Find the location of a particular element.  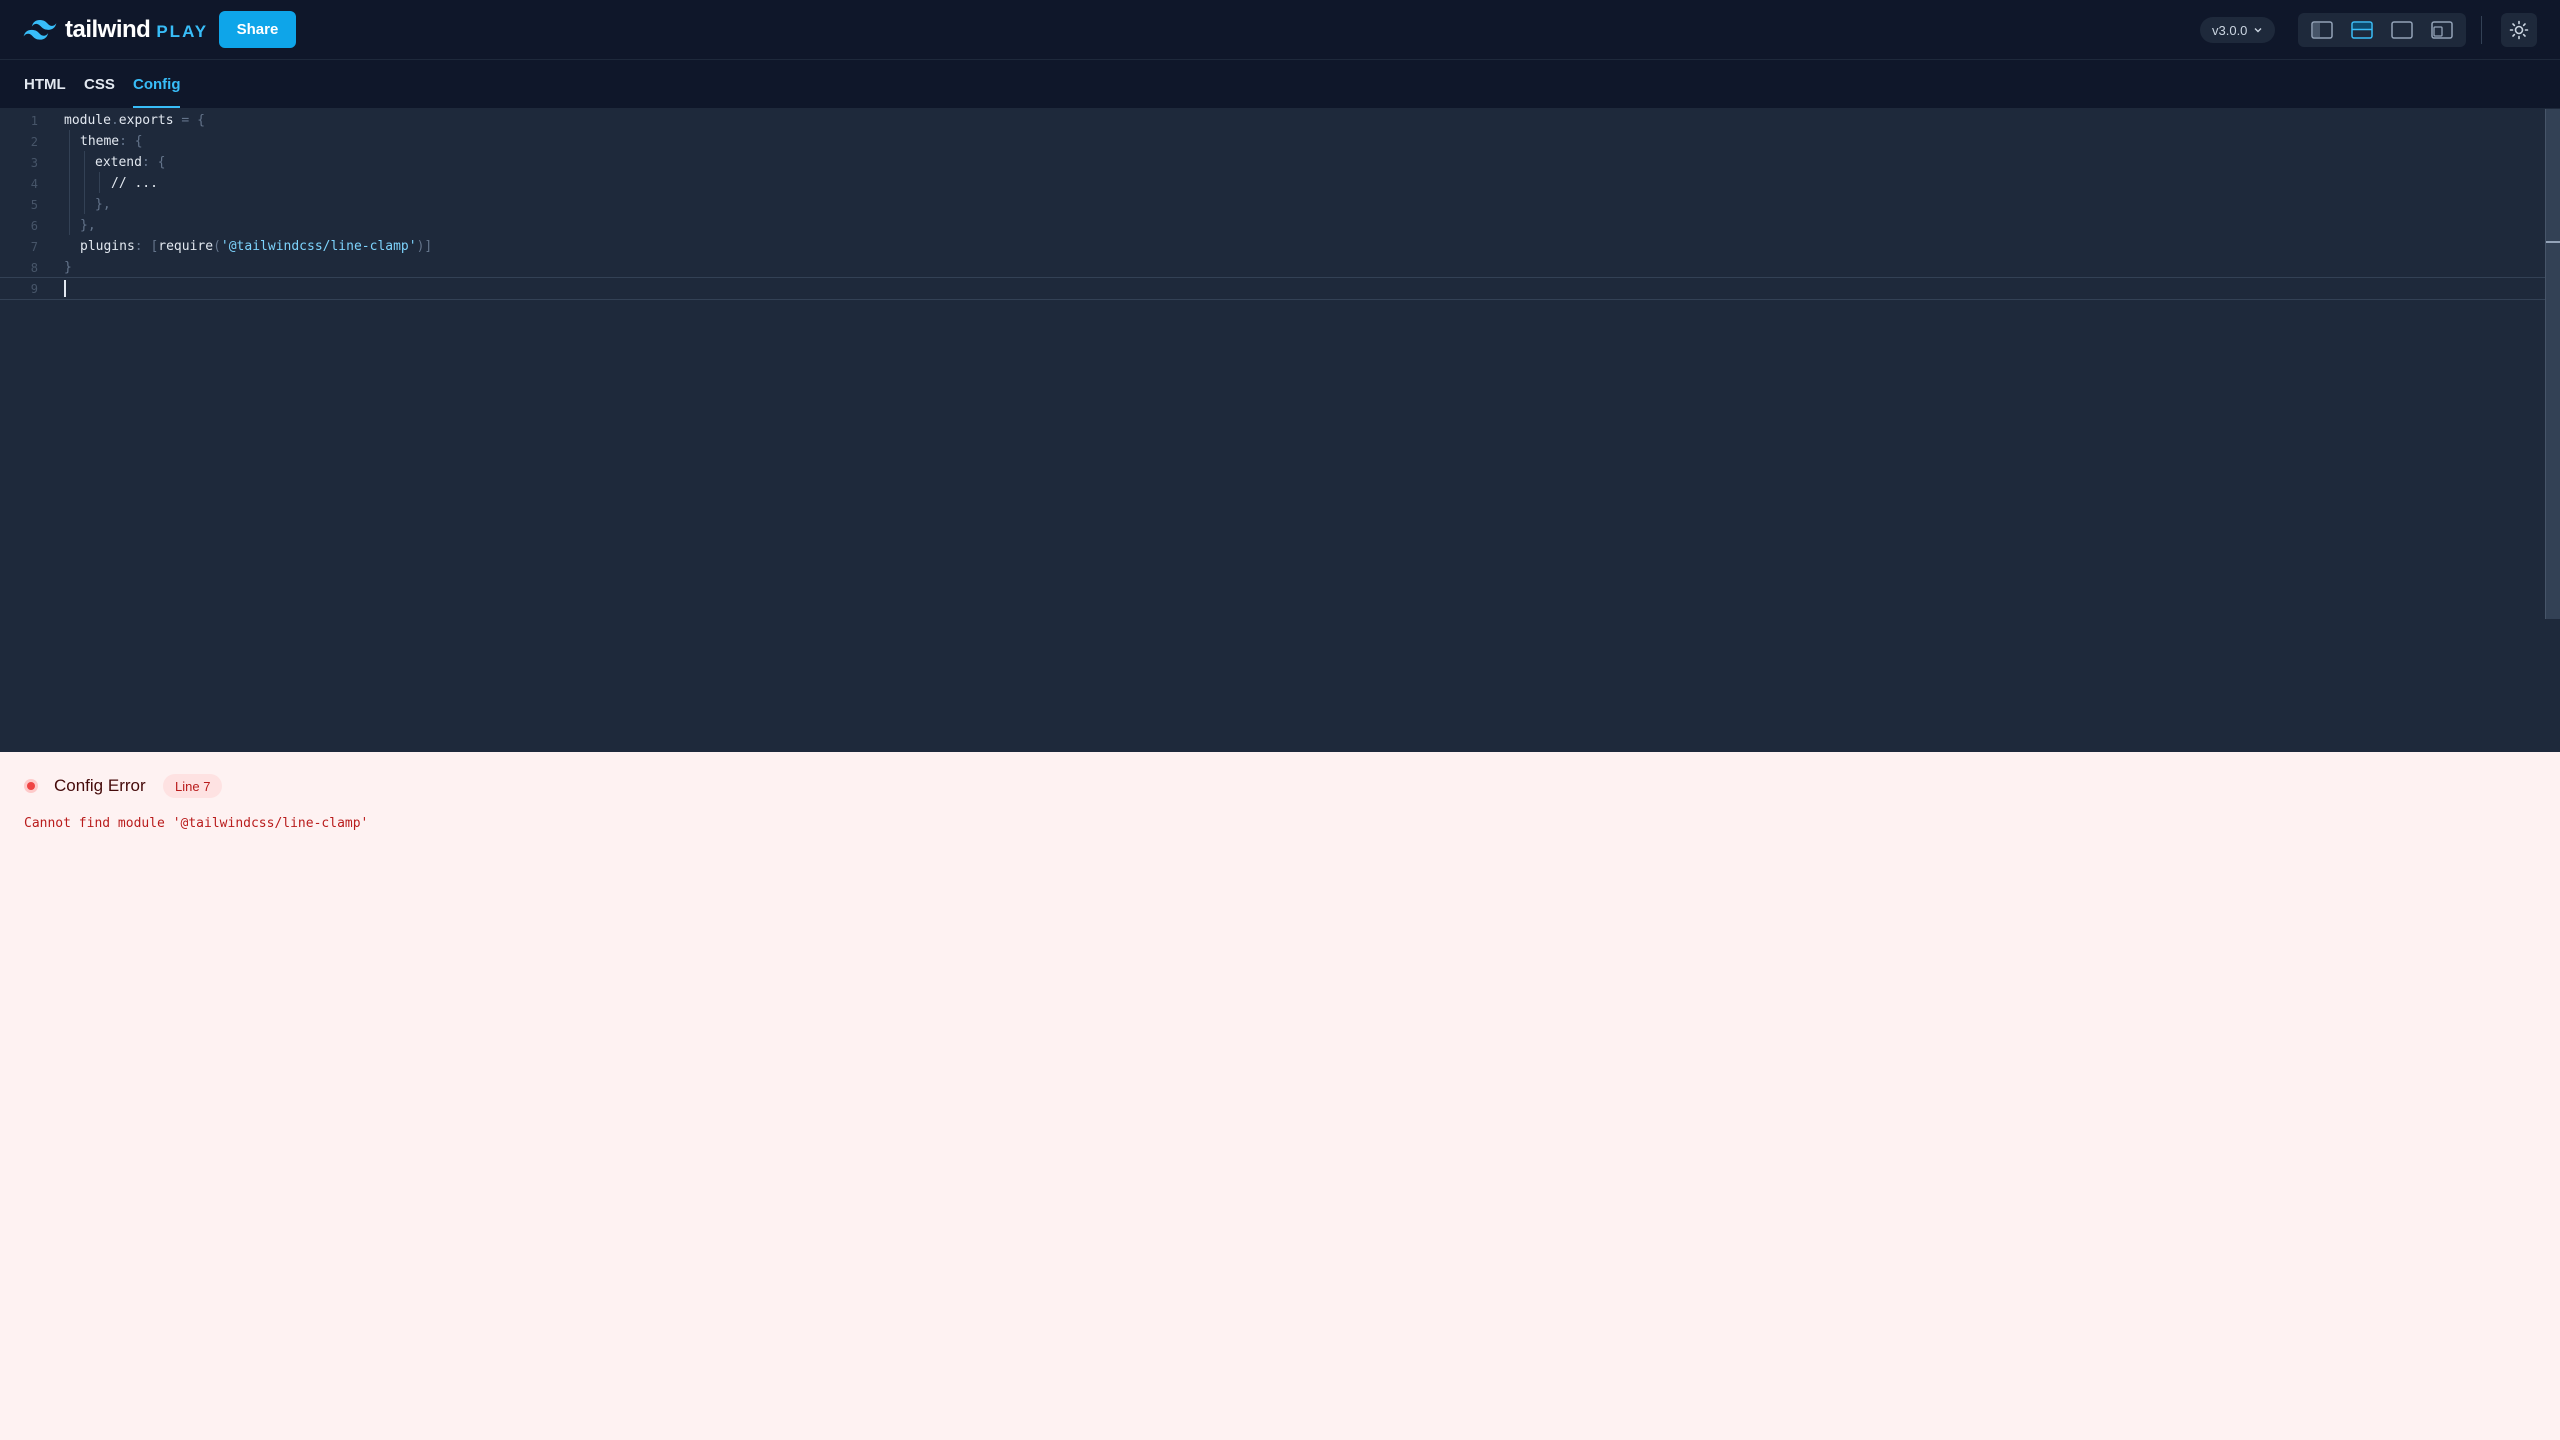

line-number: 7 is located at coordinates (34, 246).